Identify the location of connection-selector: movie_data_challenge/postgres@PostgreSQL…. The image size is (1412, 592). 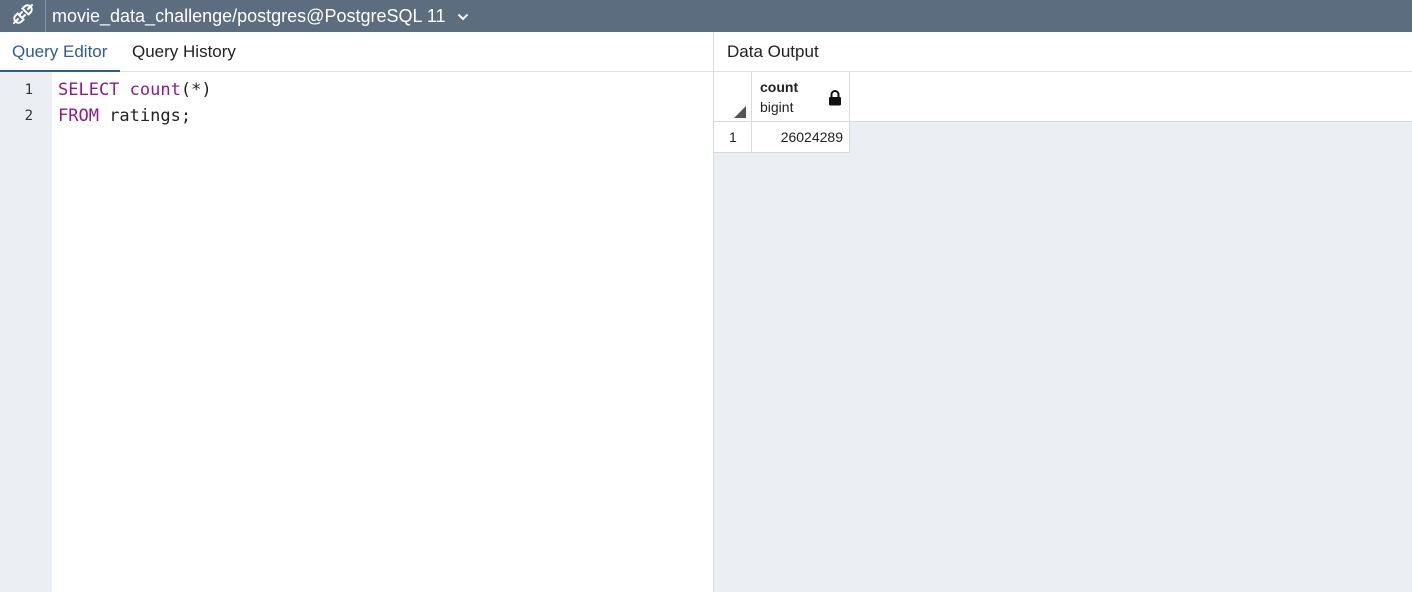
(260, 16).